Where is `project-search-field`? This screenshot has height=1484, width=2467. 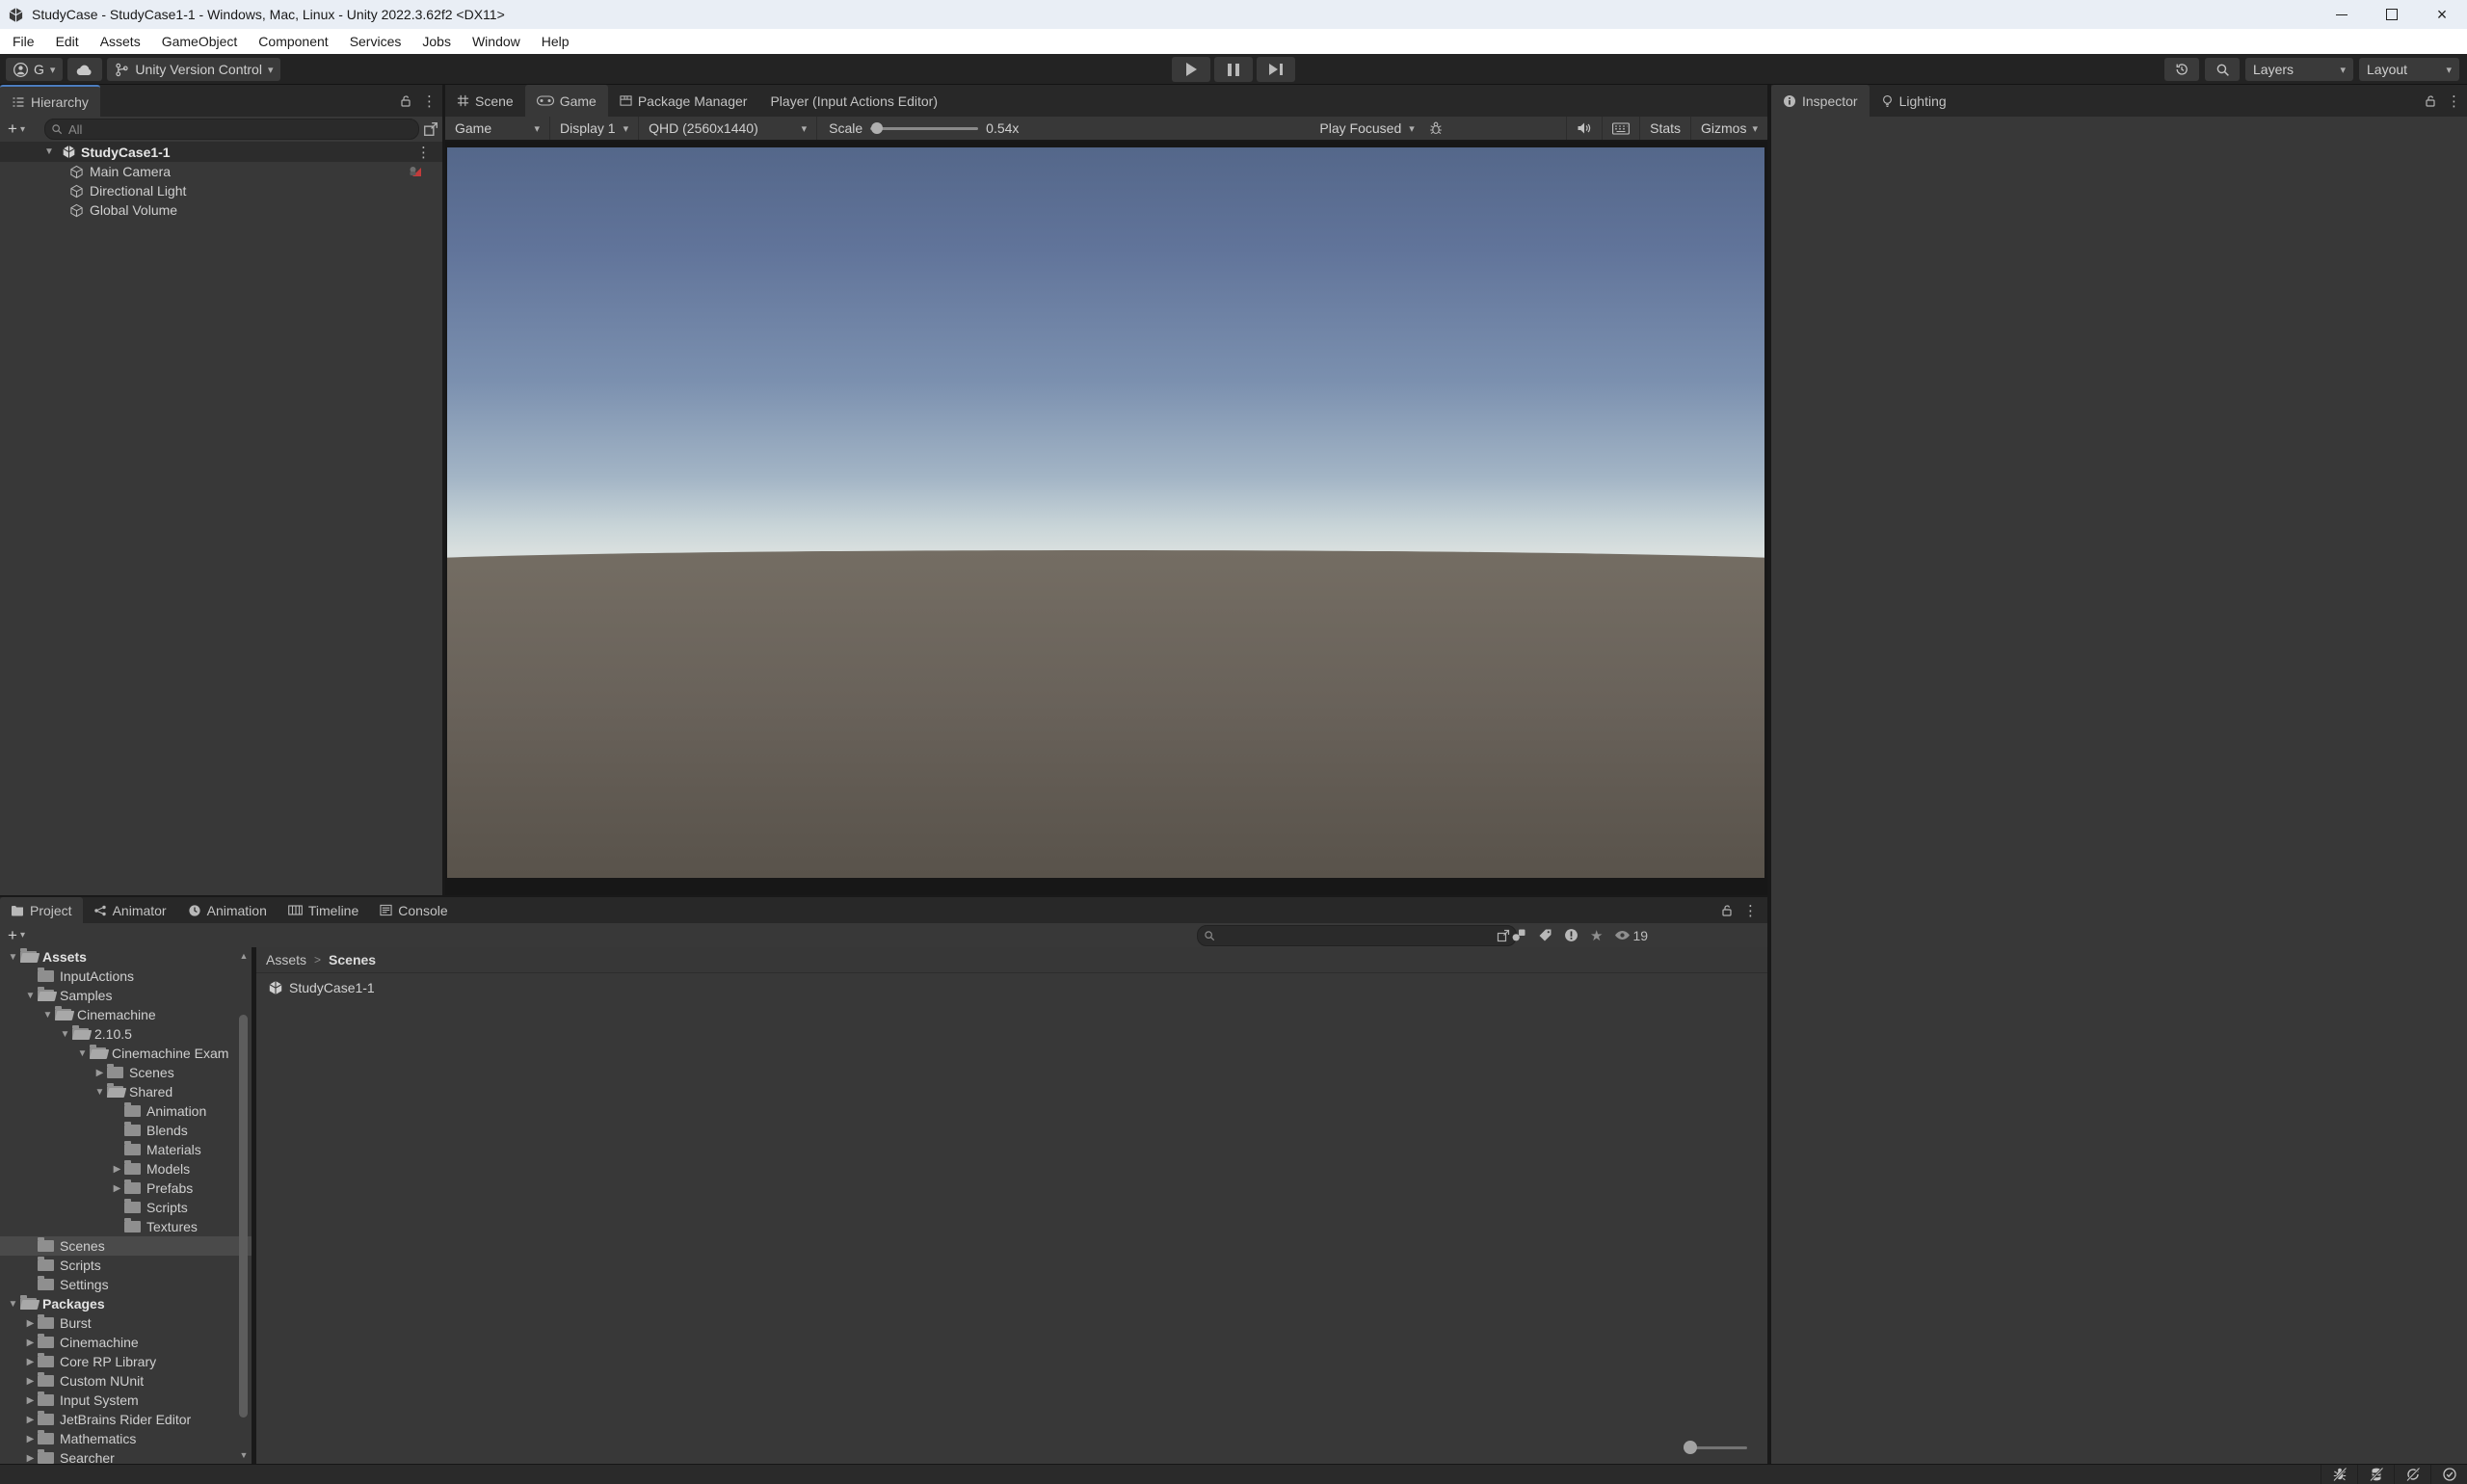 project-search-field is located at coordinates (1357, 935).